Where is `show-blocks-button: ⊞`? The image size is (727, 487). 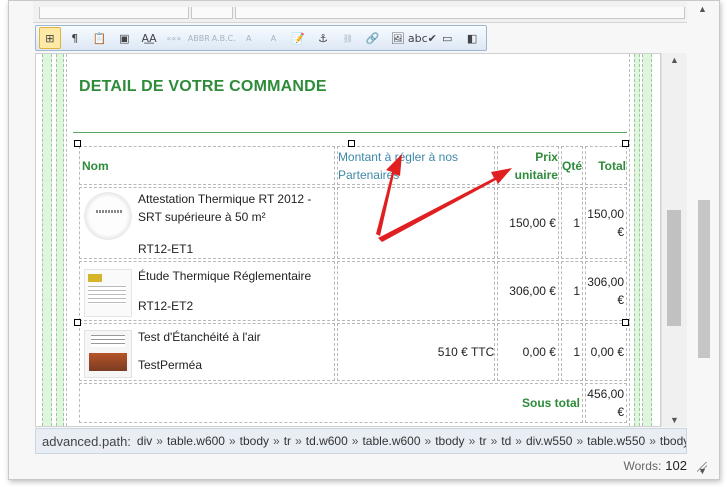 show-blocks-button: ⊞ is located at coordinates (50, 38).